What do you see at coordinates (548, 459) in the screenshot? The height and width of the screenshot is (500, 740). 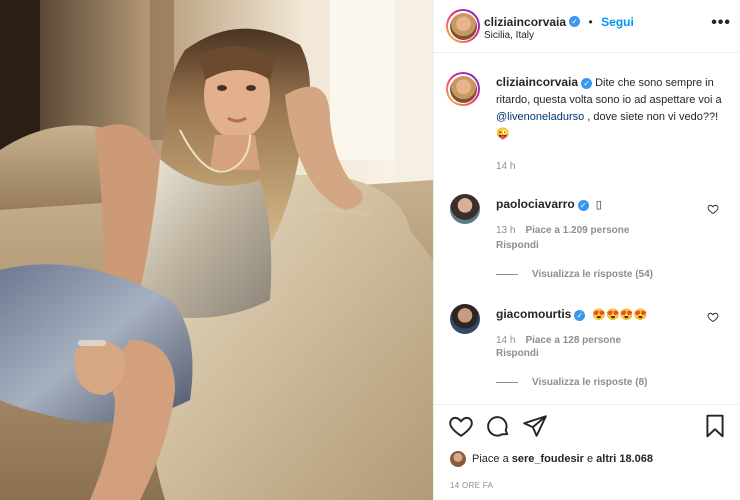 I see `likes-user: sere_foudesir` at bounding box center [548, 459].